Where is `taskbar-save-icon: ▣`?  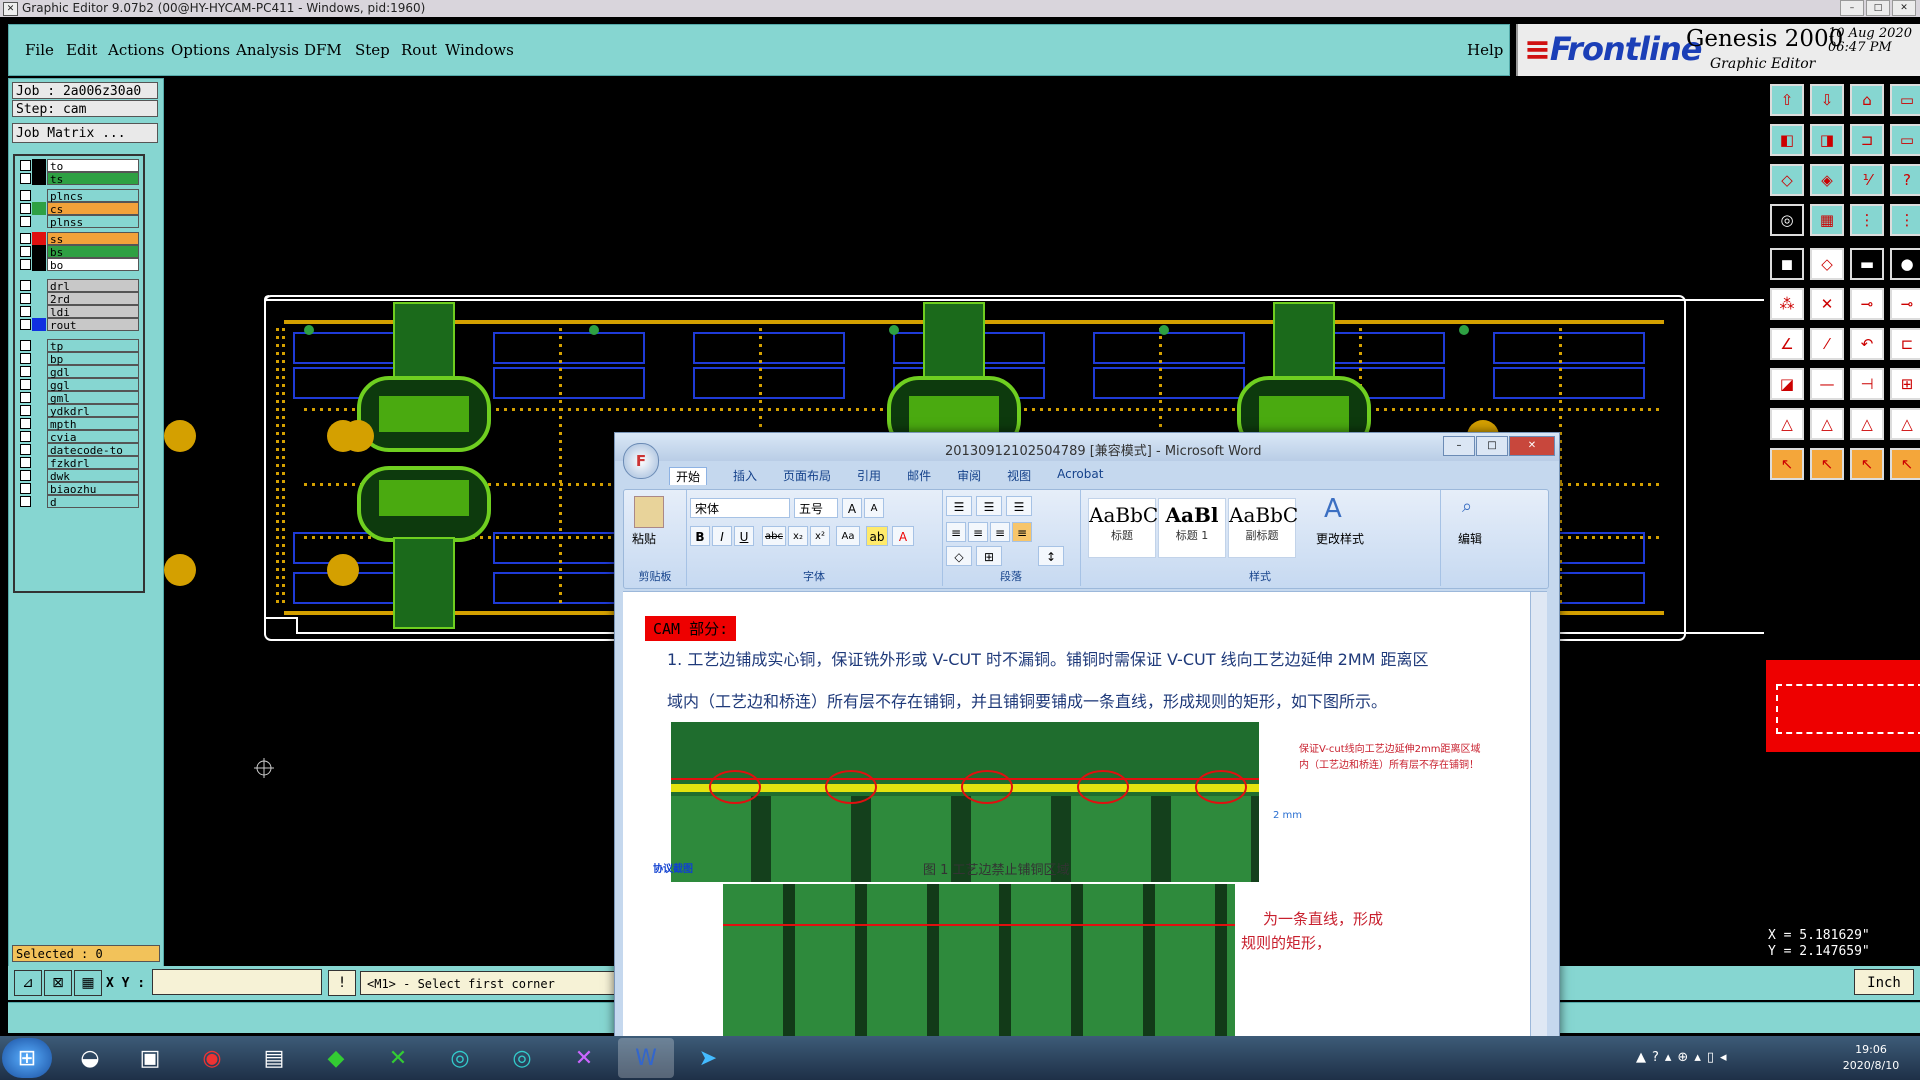
taskbar-save-icon: ▣ is located at coordinates (150, 1058).